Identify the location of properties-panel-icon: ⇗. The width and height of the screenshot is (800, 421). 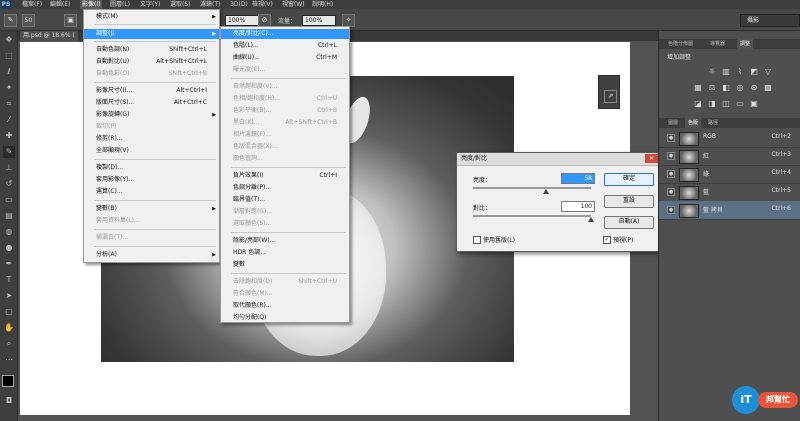
(610, 96).